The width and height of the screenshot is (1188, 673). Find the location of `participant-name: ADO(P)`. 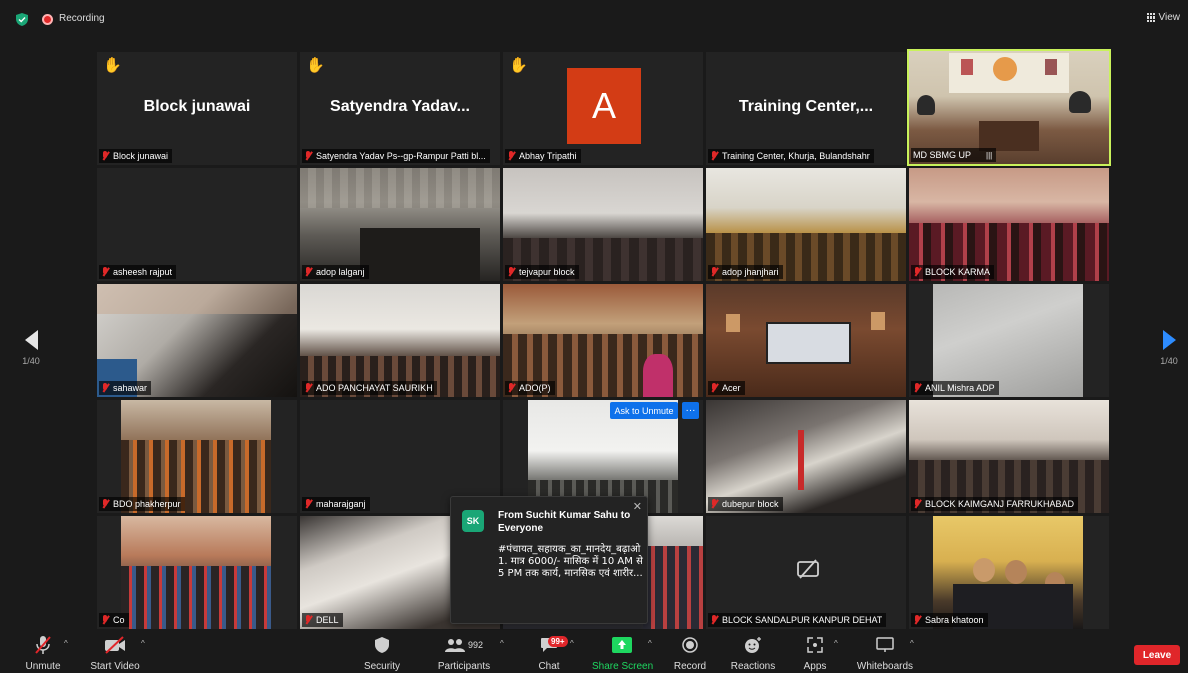

participant-name: ADO(P) is located at coordinates (535, 388).